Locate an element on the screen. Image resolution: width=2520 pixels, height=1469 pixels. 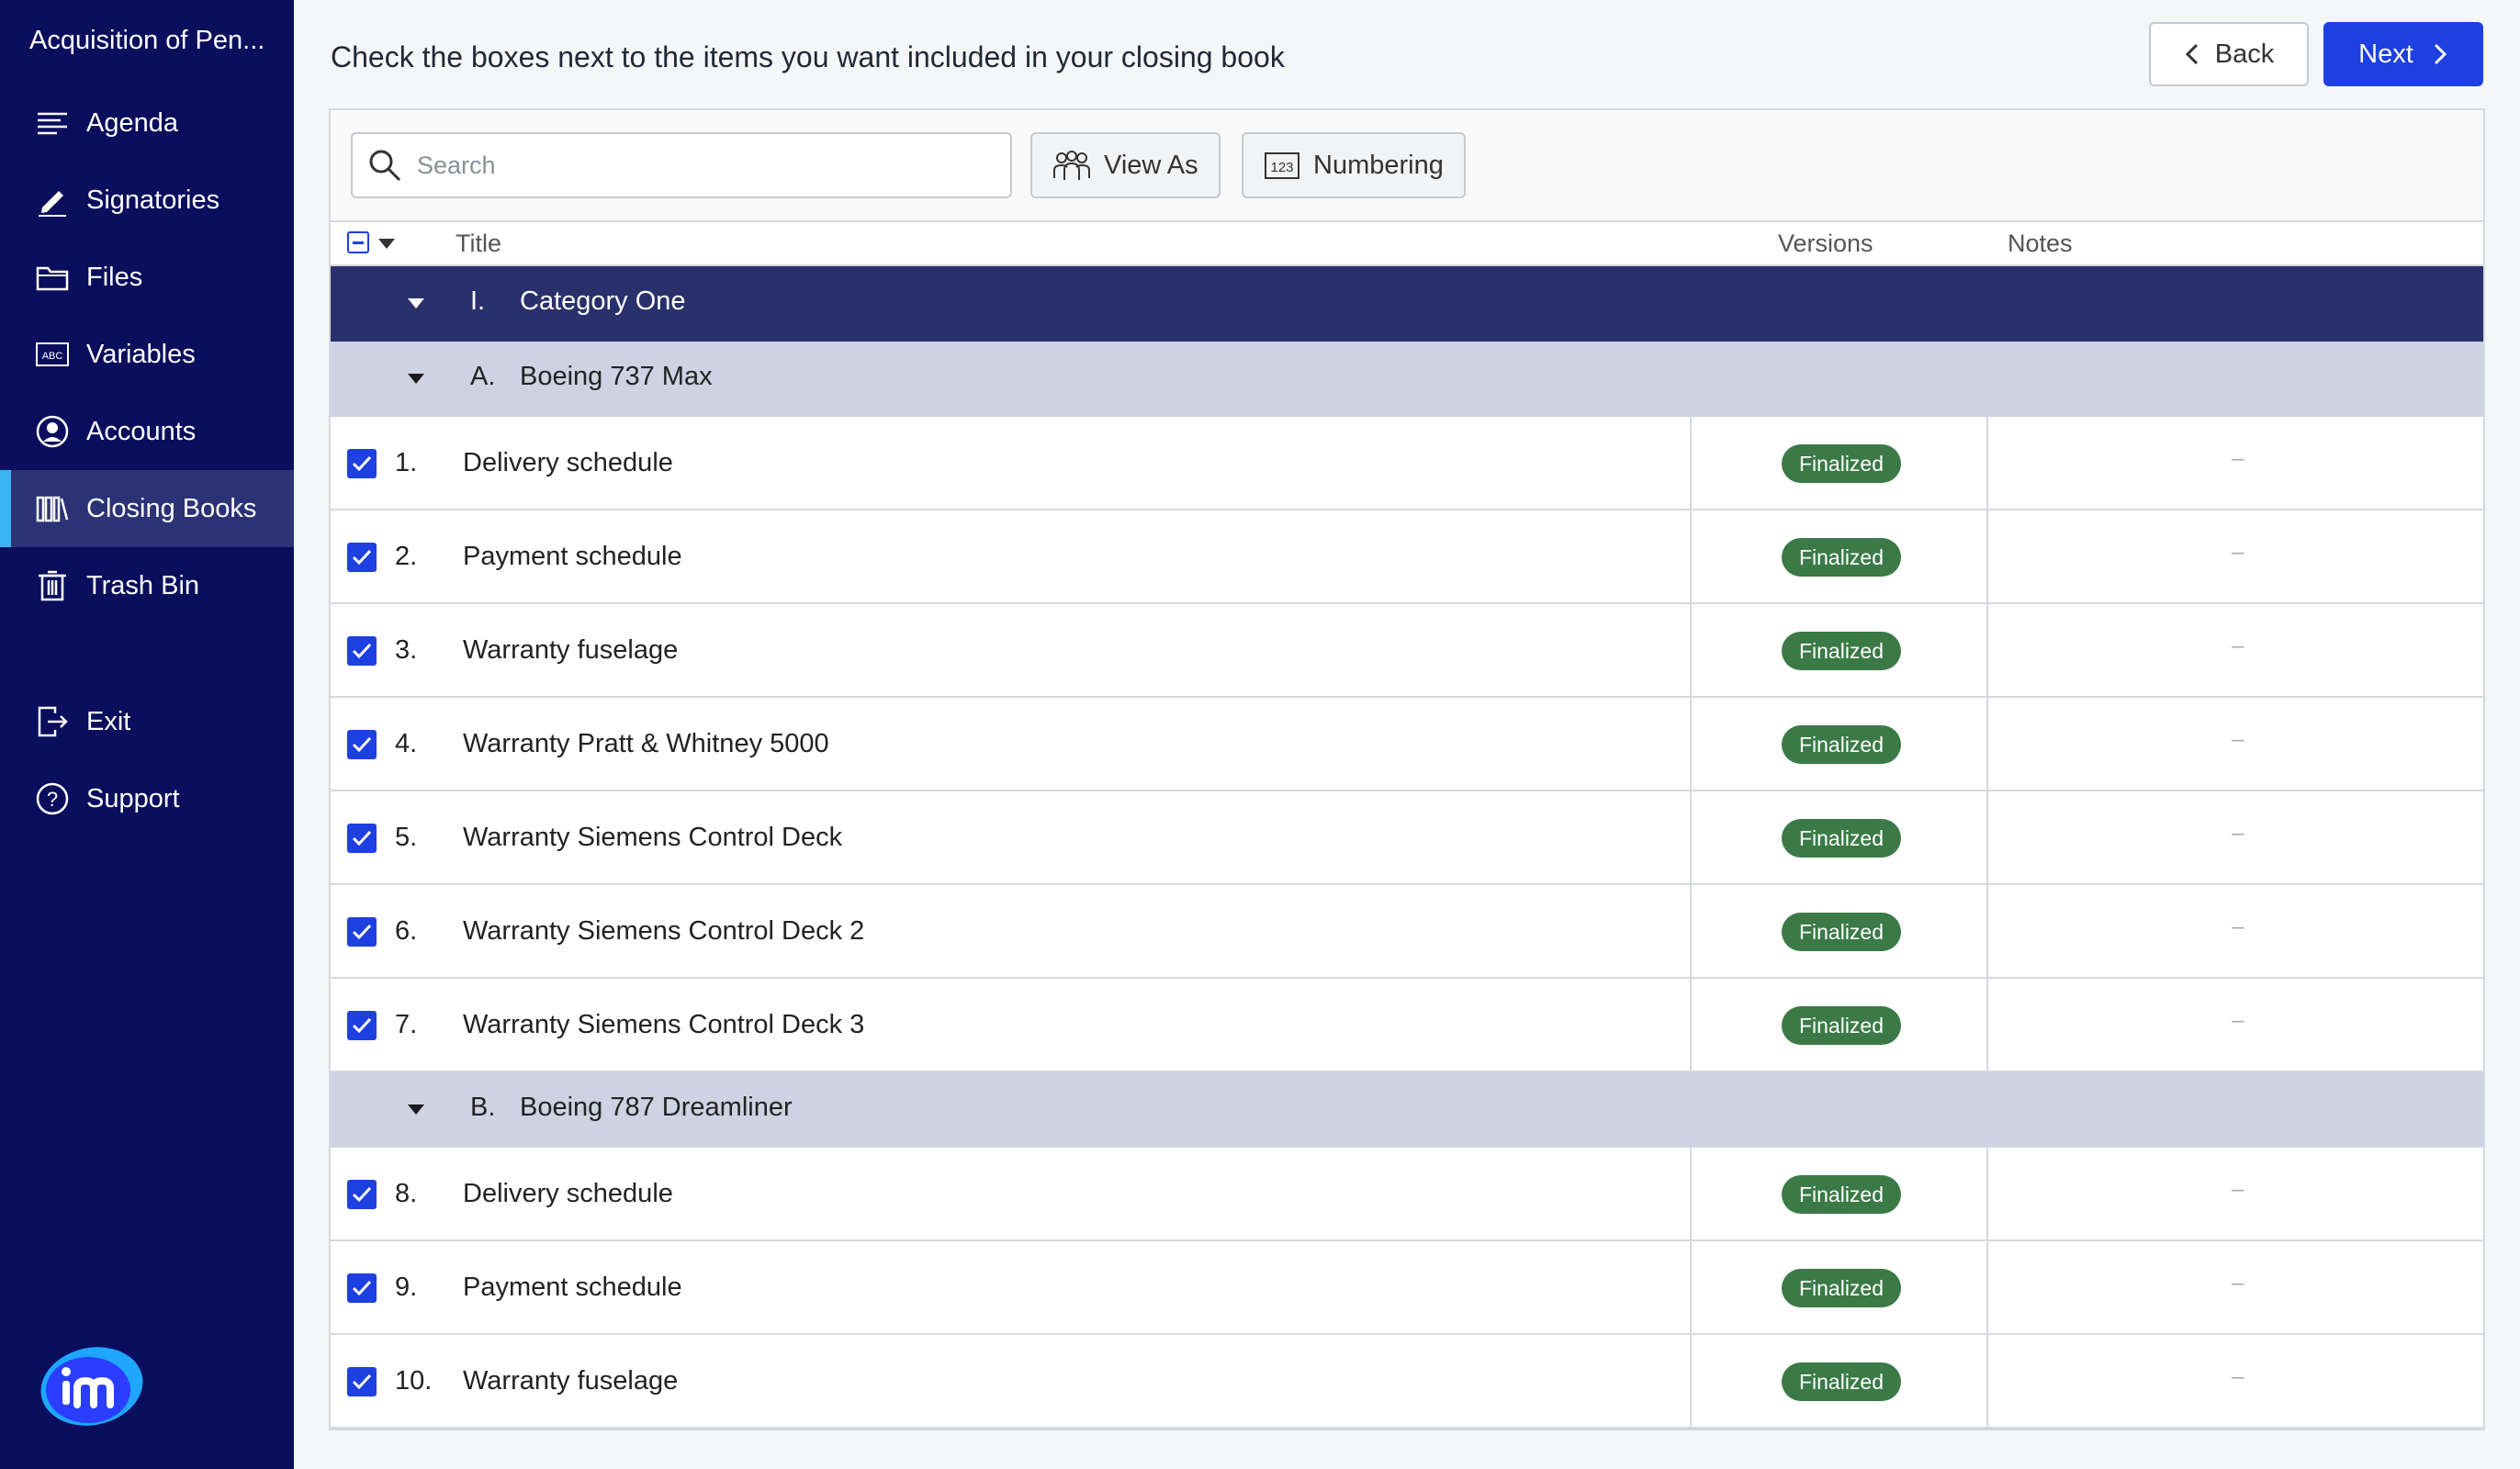
item-number: 5. is located at coordinates (406, 837).